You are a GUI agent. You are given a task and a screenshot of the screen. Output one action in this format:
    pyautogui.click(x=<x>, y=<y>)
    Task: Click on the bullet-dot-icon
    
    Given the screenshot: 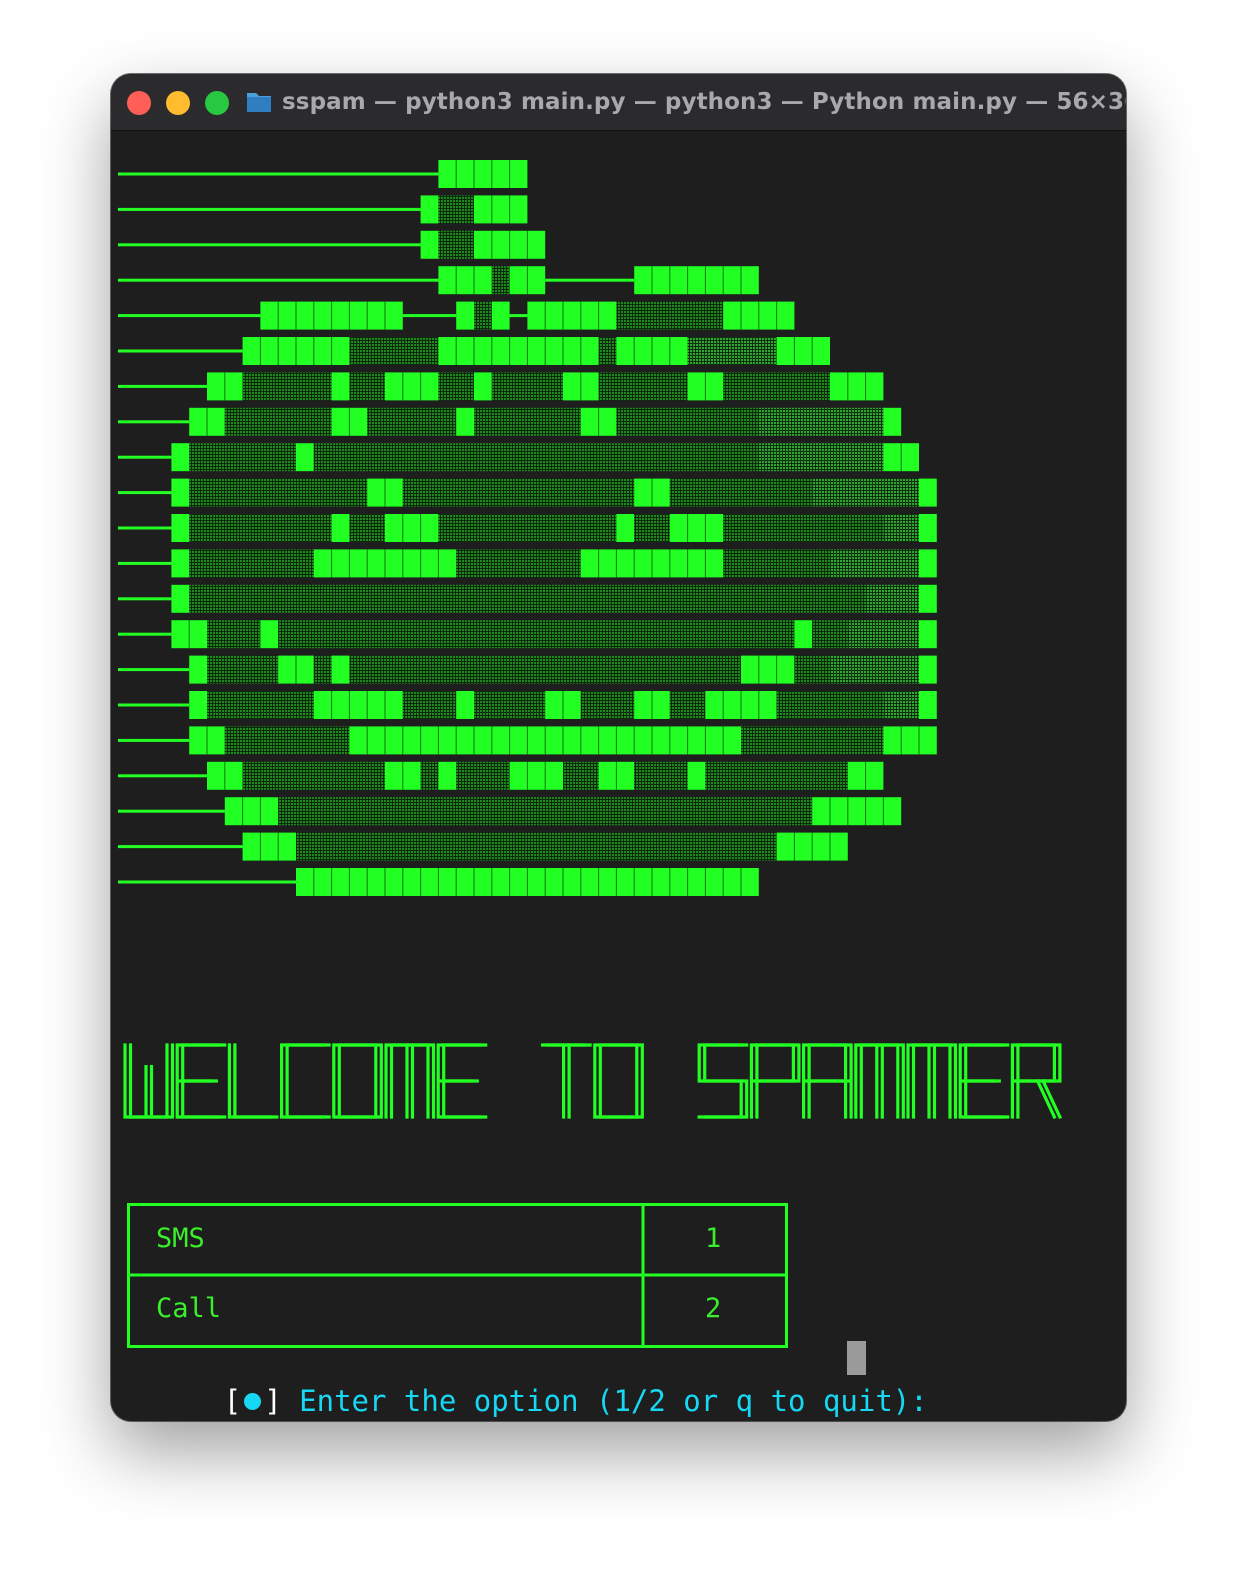 What is the action you would take?
    pyautogui.click(x=253, y=1401)
    